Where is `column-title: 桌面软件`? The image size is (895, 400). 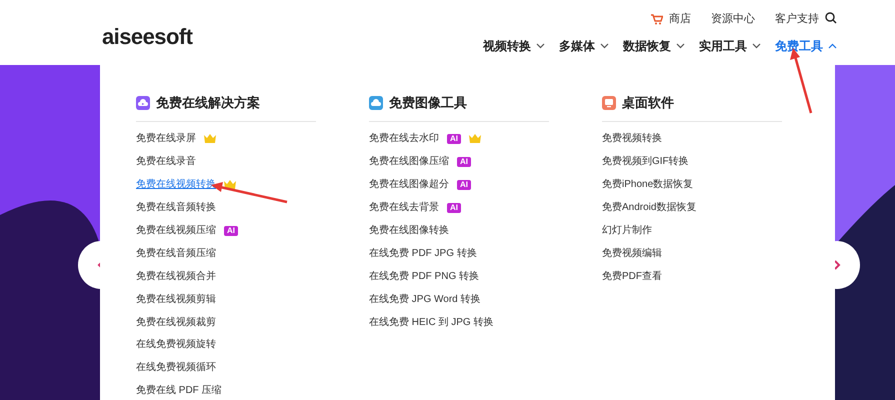
column-title: 桌面软件 is located at coordinates (648, 103).